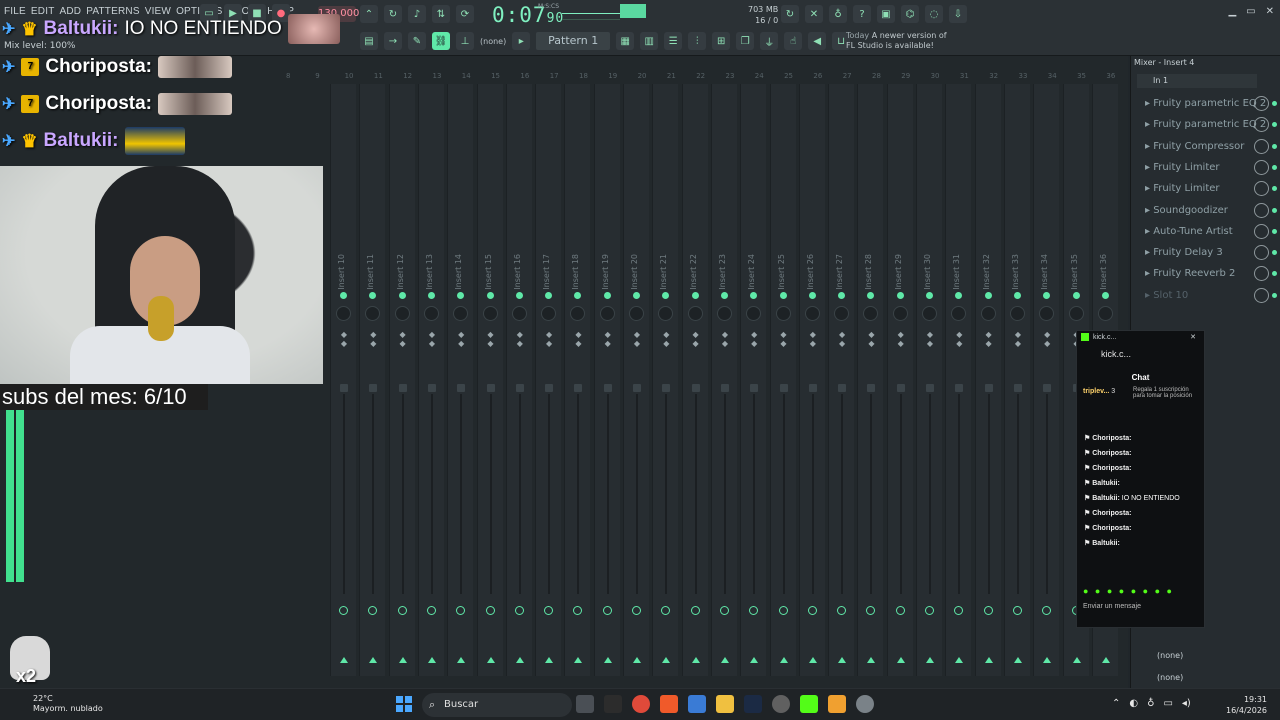 This screenshot has width=1280, height=720. Describe the element at coordinates (1116, 703) in the screenshot. I see `tray-chevron-icon: ⌃` at that location.